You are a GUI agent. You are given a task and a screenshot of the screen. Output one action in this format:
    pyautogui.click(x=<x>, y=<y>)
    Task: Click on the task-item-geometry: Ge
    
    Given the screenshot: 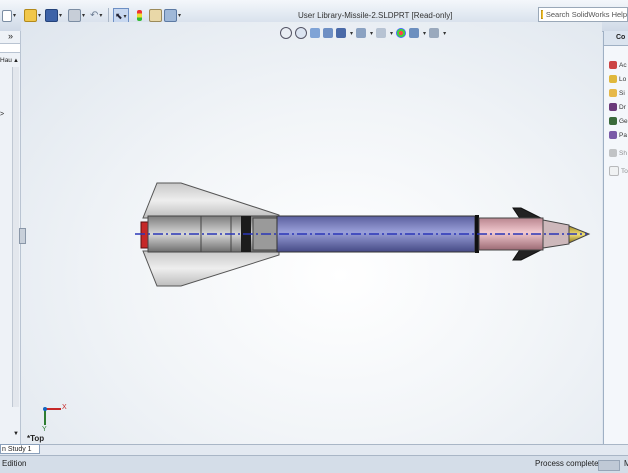 What is the action you would take?
    pyautogui.click(x=618, y=121)
    